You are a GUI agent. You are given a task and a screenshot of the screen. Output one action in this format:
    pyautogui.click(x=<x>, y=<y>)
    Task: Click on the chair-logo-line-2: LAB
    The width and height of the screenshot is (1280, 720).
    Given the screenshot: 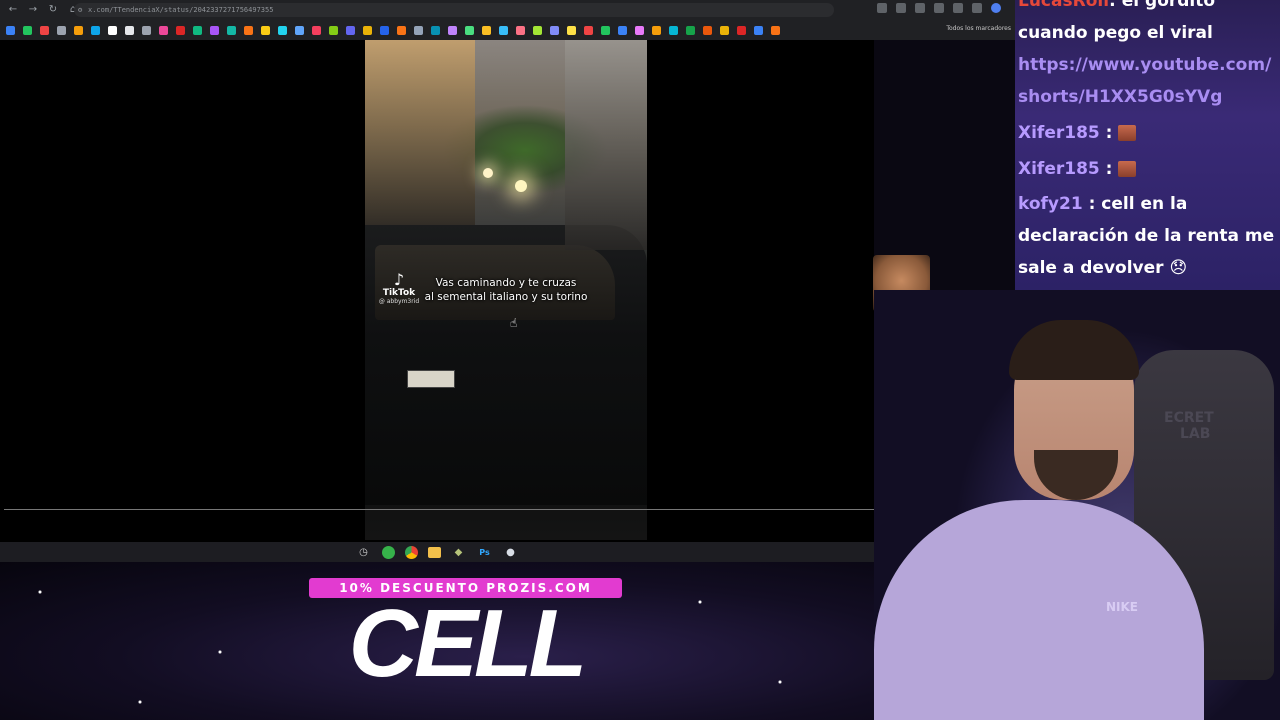 What is the action you would take?
    pyautogui.click(x=1195, y=434)
    